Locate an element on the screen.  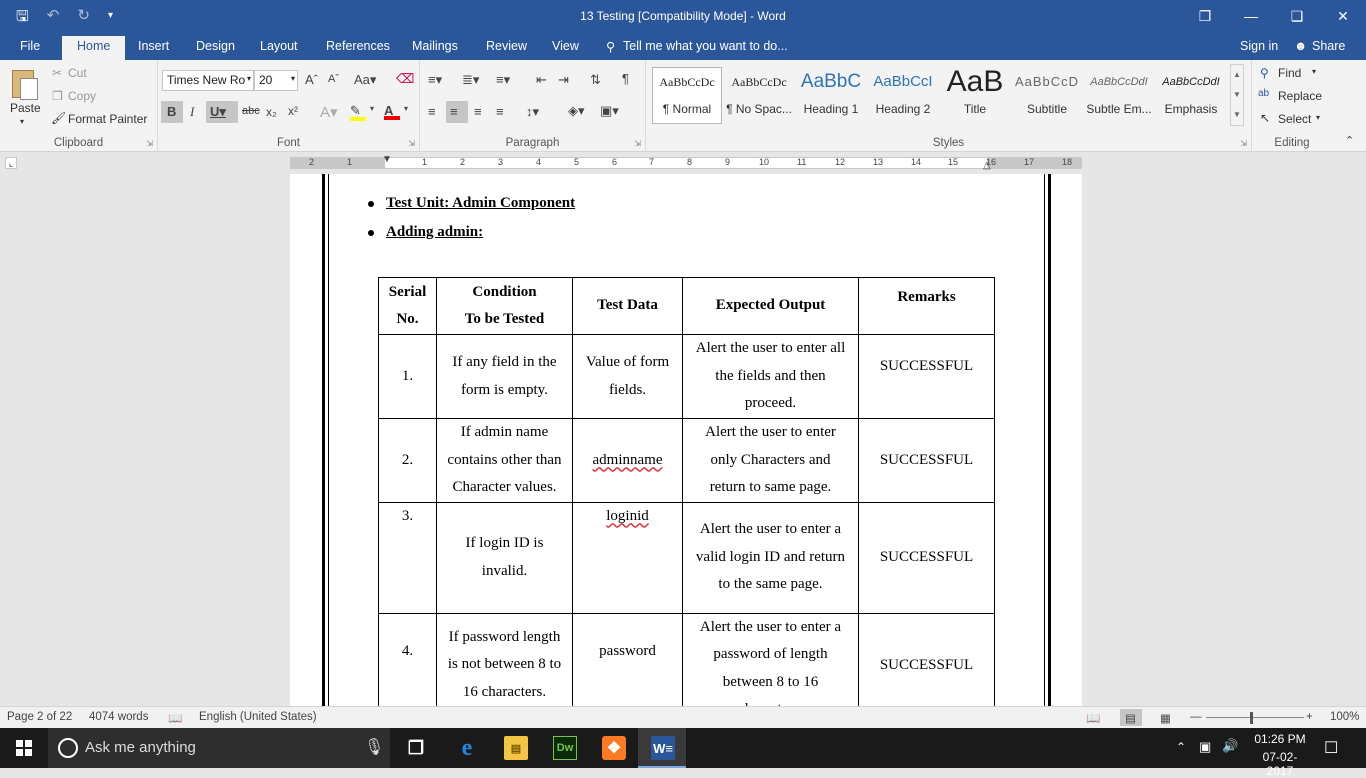
font-color-icon: A is located at coordinates (392, 111).